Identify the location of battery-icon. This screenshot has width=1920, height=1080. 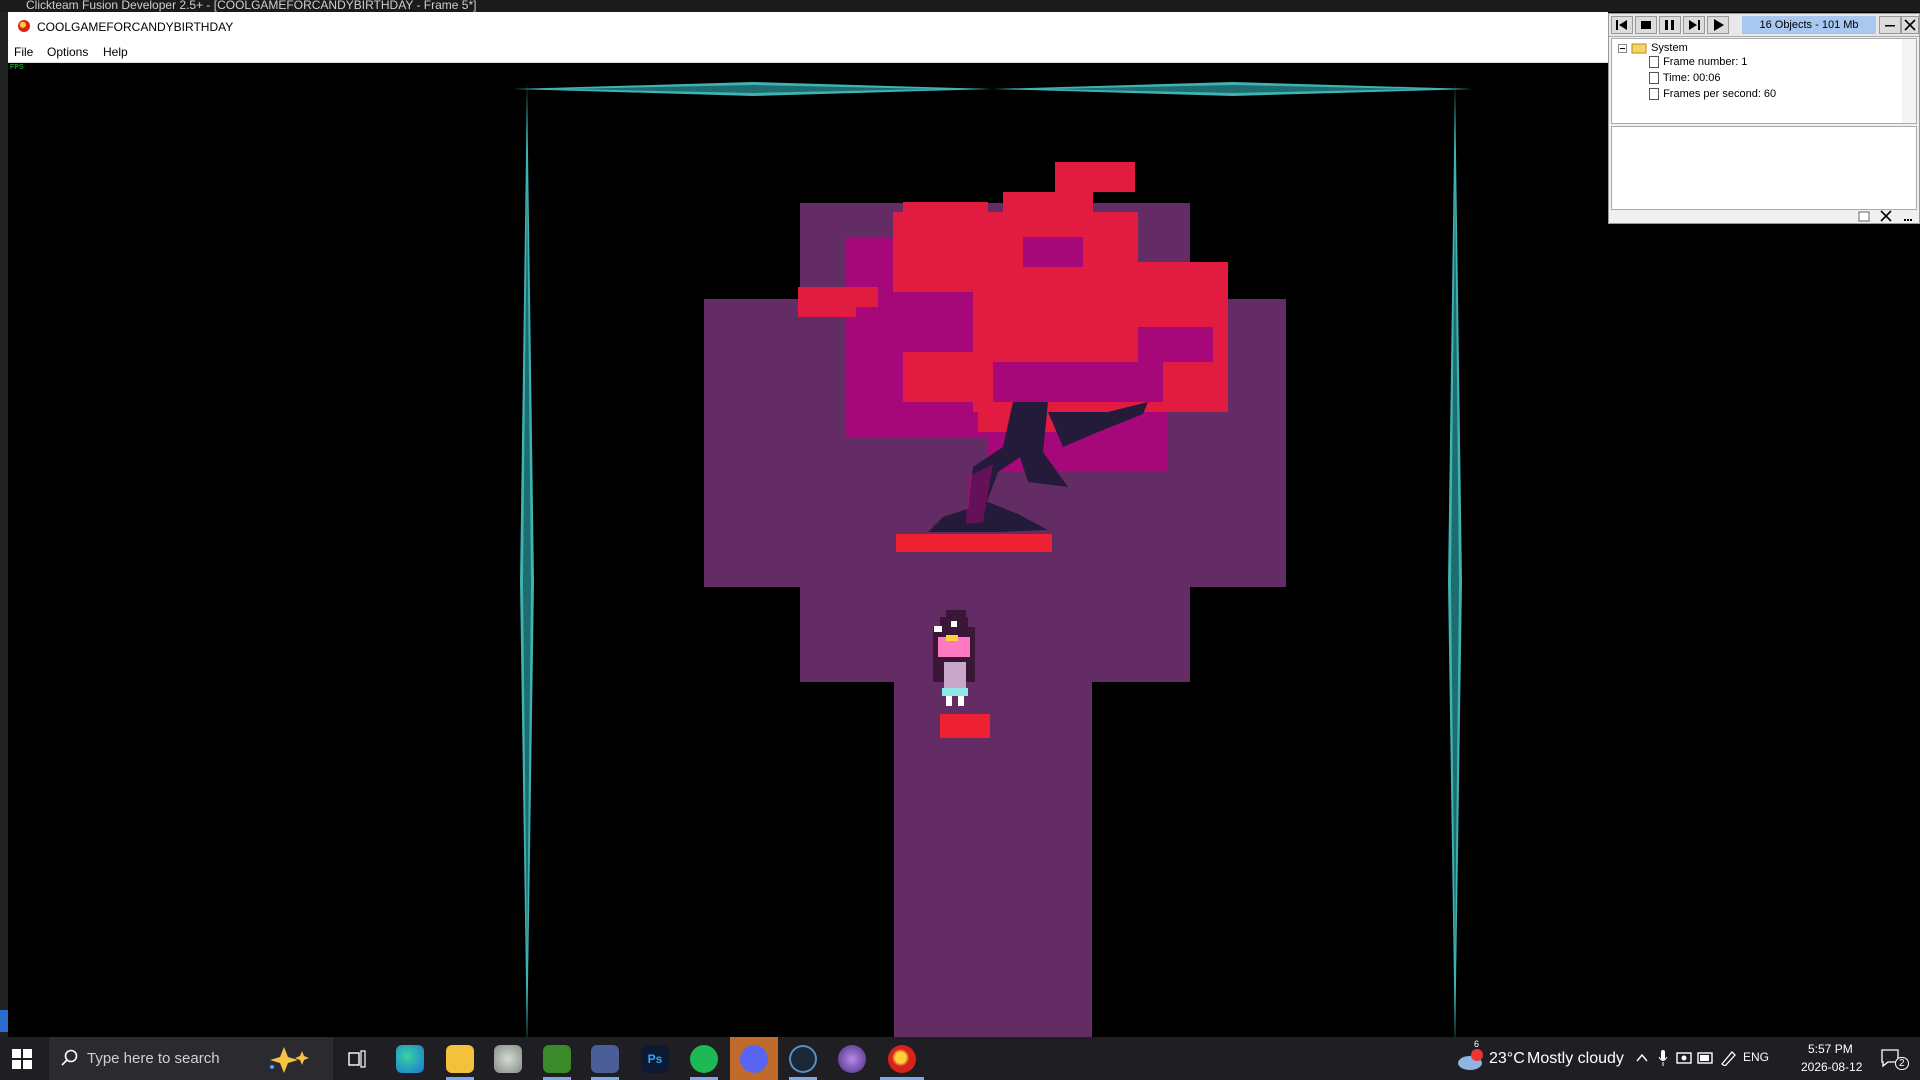
(1706, 1058).